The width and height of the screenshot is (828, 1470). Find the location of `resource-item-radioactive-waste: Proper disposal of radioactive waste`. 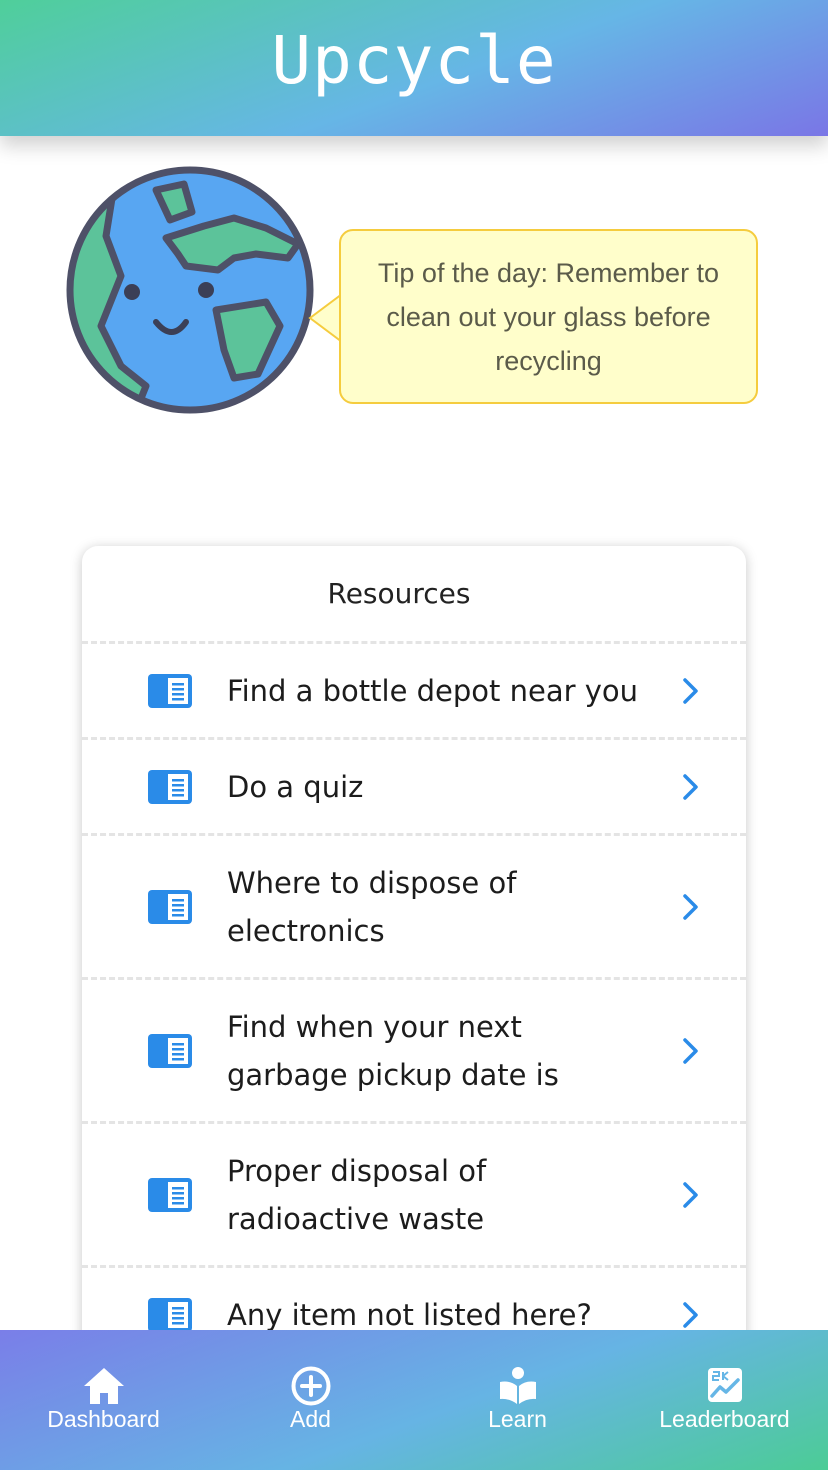

resource-item-radioactive-waste: Proper disposal of radioactive waste is located at coordinates (414, 1196).